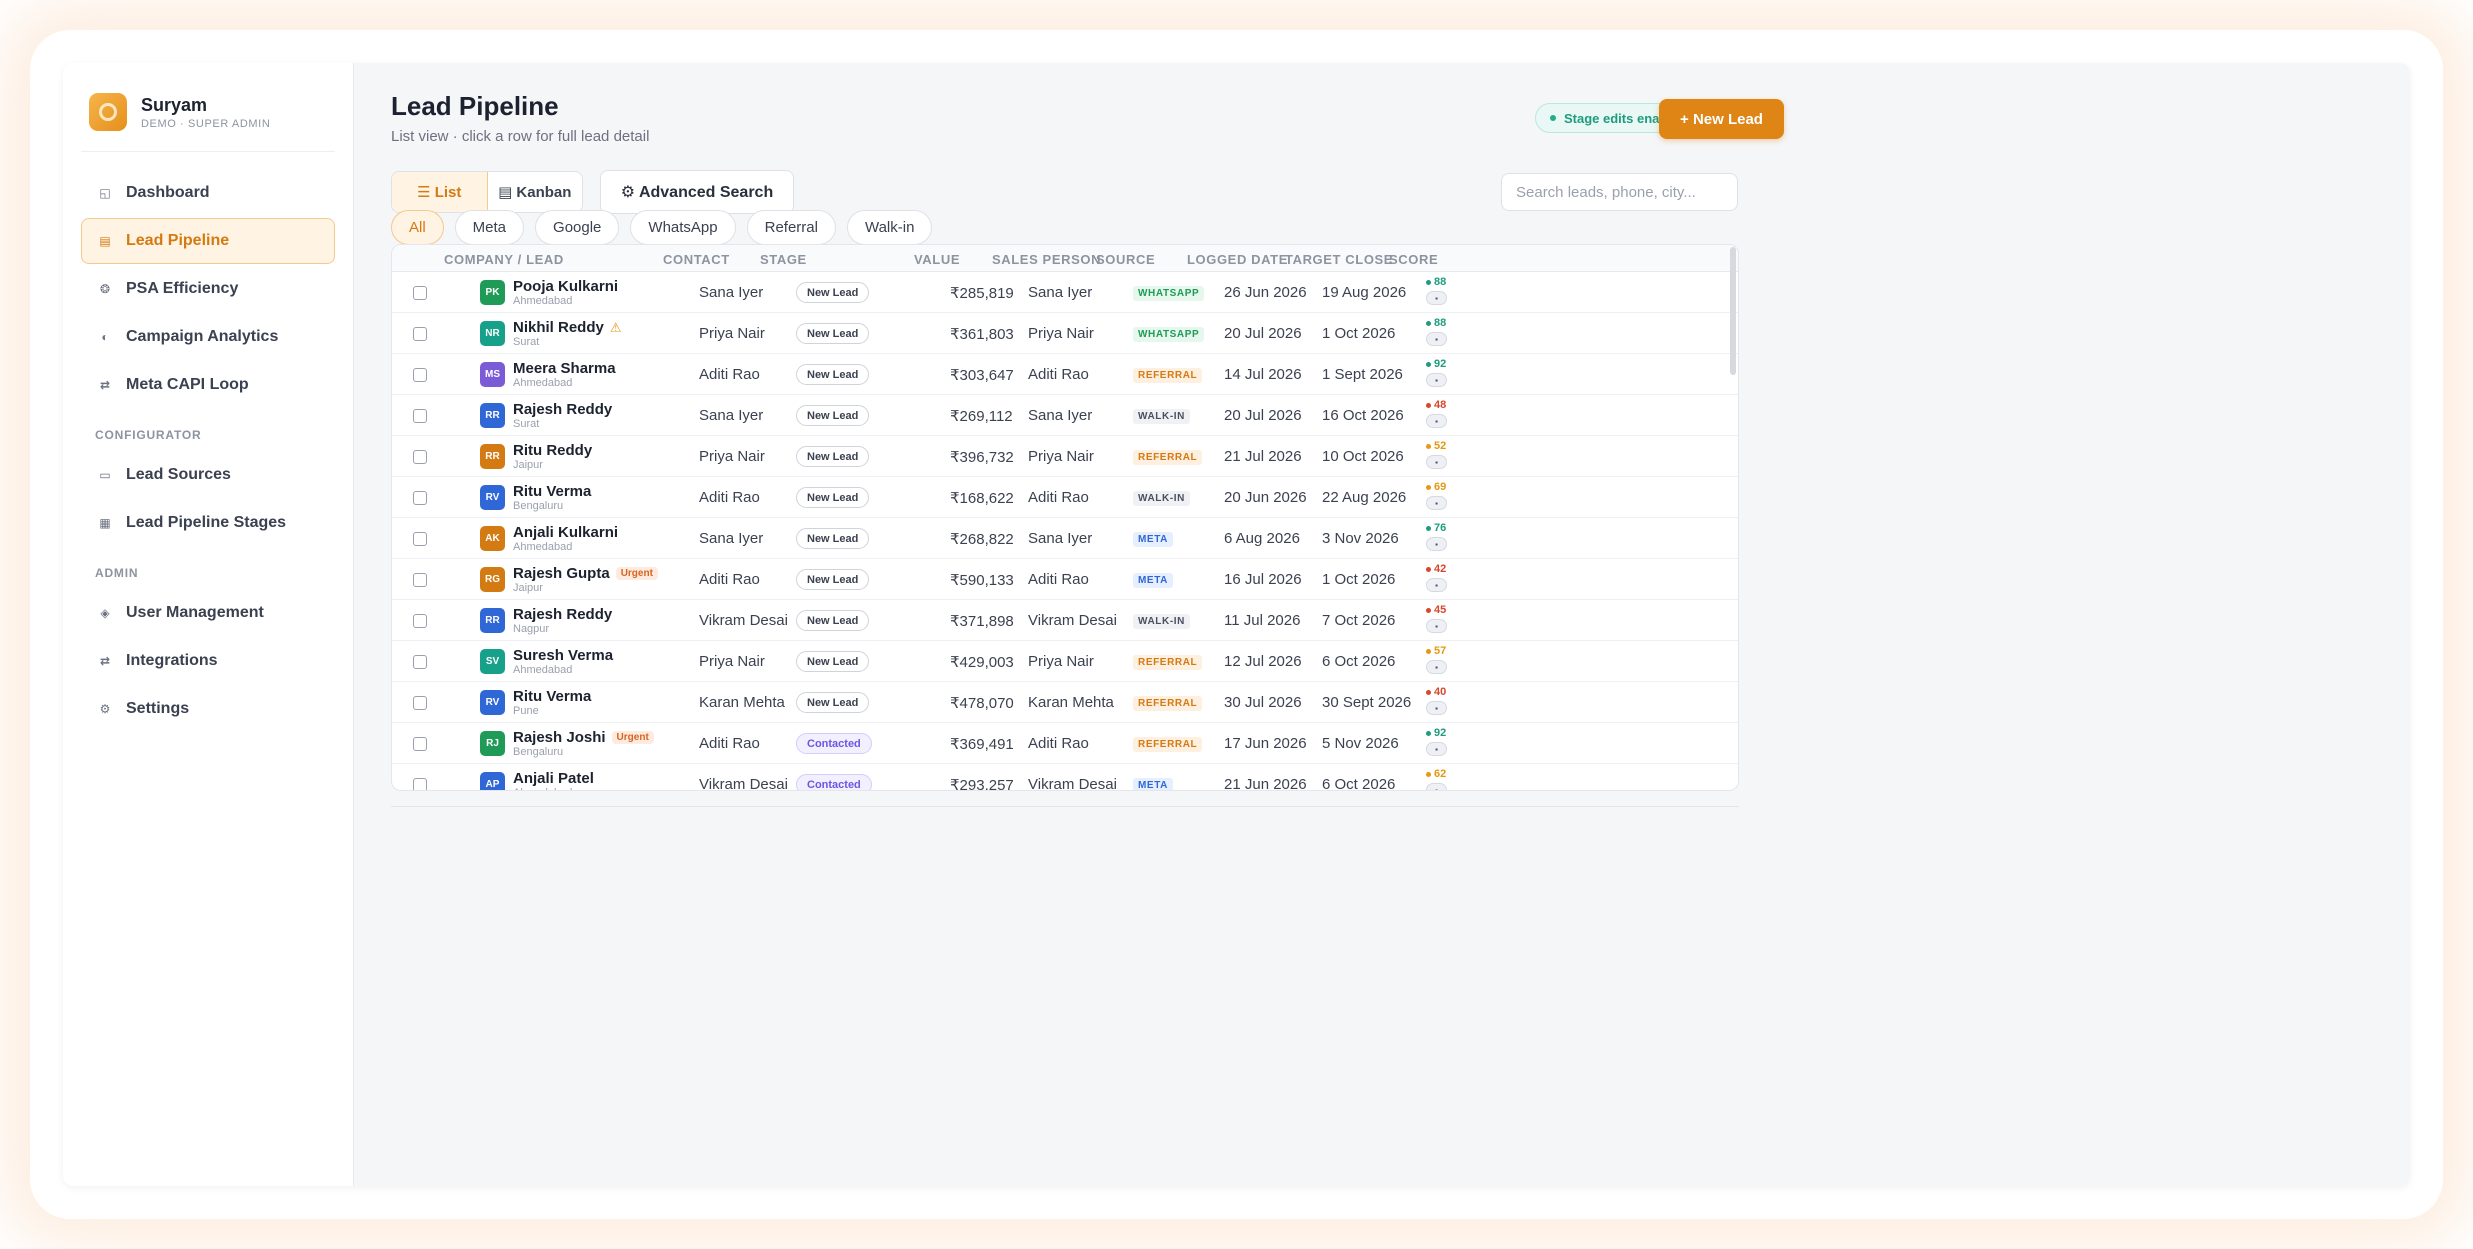 This screenshot has height=1249, width=2473. I want to click on filter-chip-google: Google, so click(577, 227).